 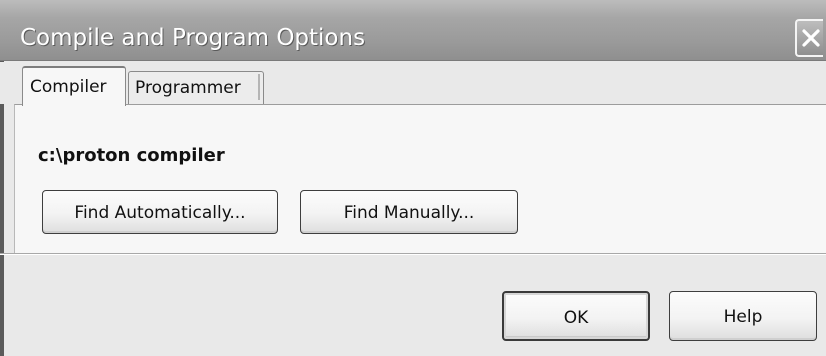 What do you see at coordinates (68, 87) in the screenshot?
I see `tab-compiler-label: Compiler` at bounding box center [68, 87].